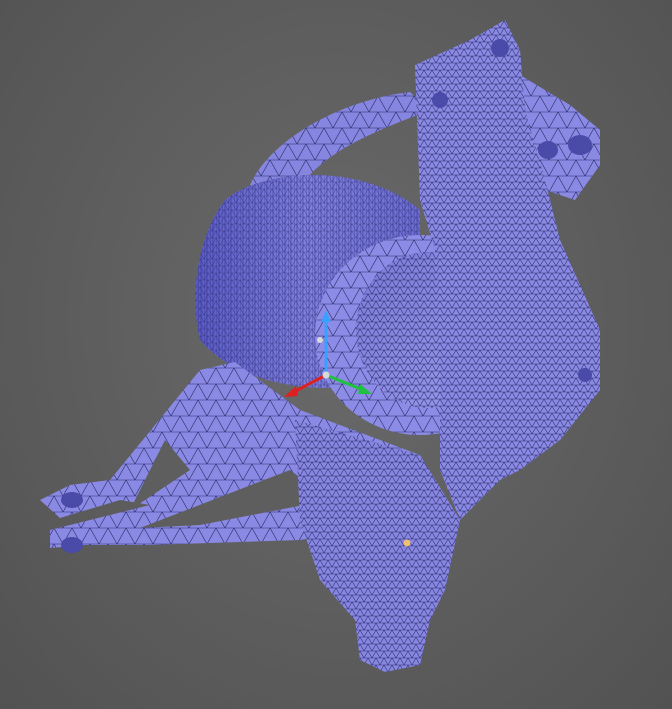  Describe the element at coordinates (320, 340) in the screenshot. I see `pivot-point` at that location.